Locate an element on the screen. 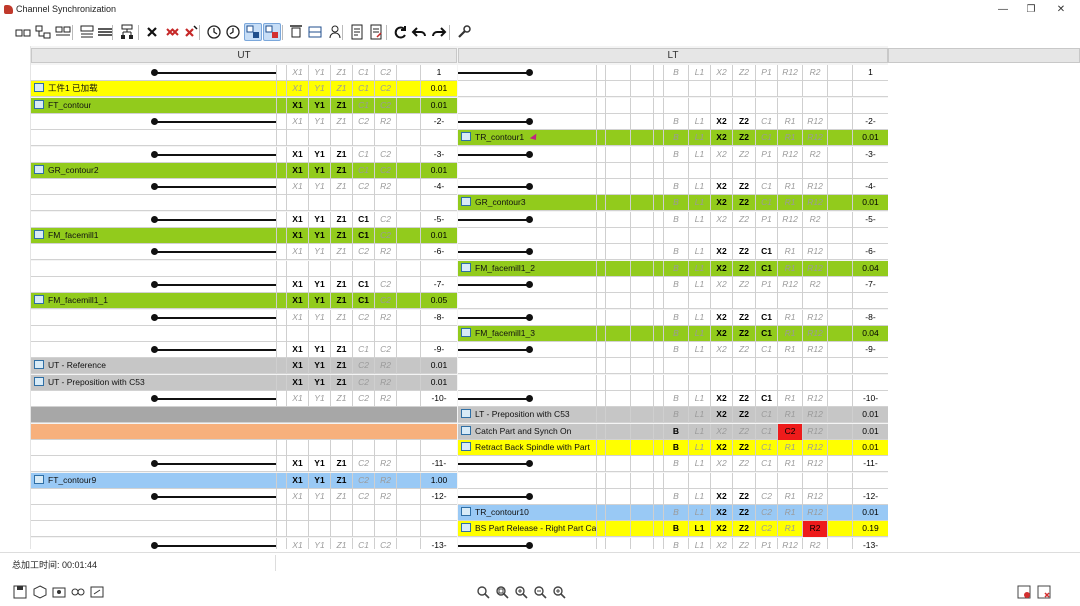 Image resolution: width=1080 pixels, height=606 pixels. undo-icon is located at coordinates (419, 32).